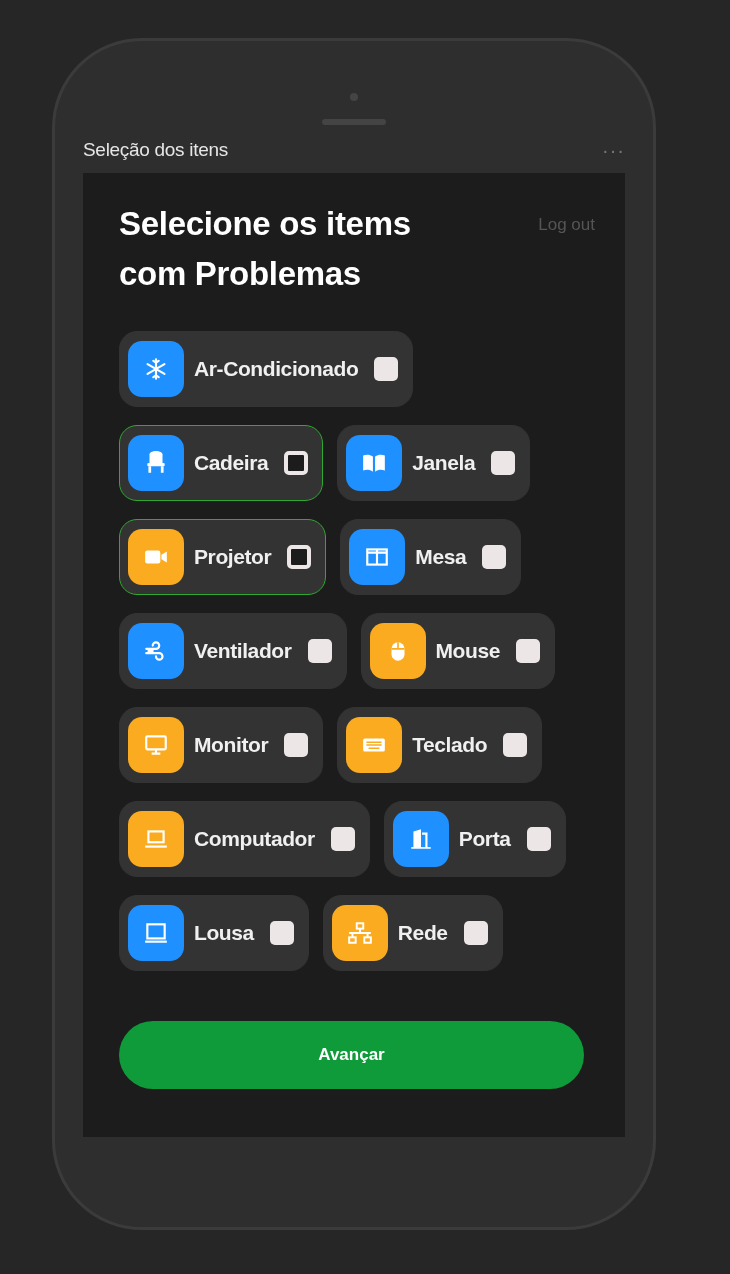 The image size is (730, 1274). I want to click on item-label: Teclado, so click(450, 745).